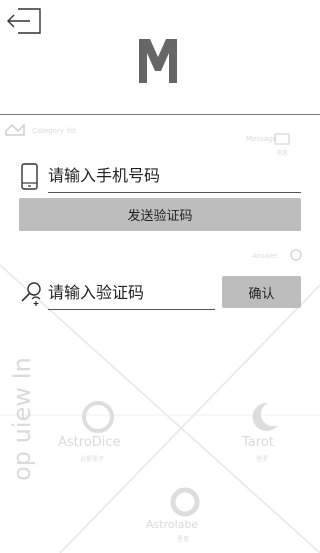  Describe the element at coordinates (261, 139) in the screenshot. I see `bg-message-label: Message` at that location.